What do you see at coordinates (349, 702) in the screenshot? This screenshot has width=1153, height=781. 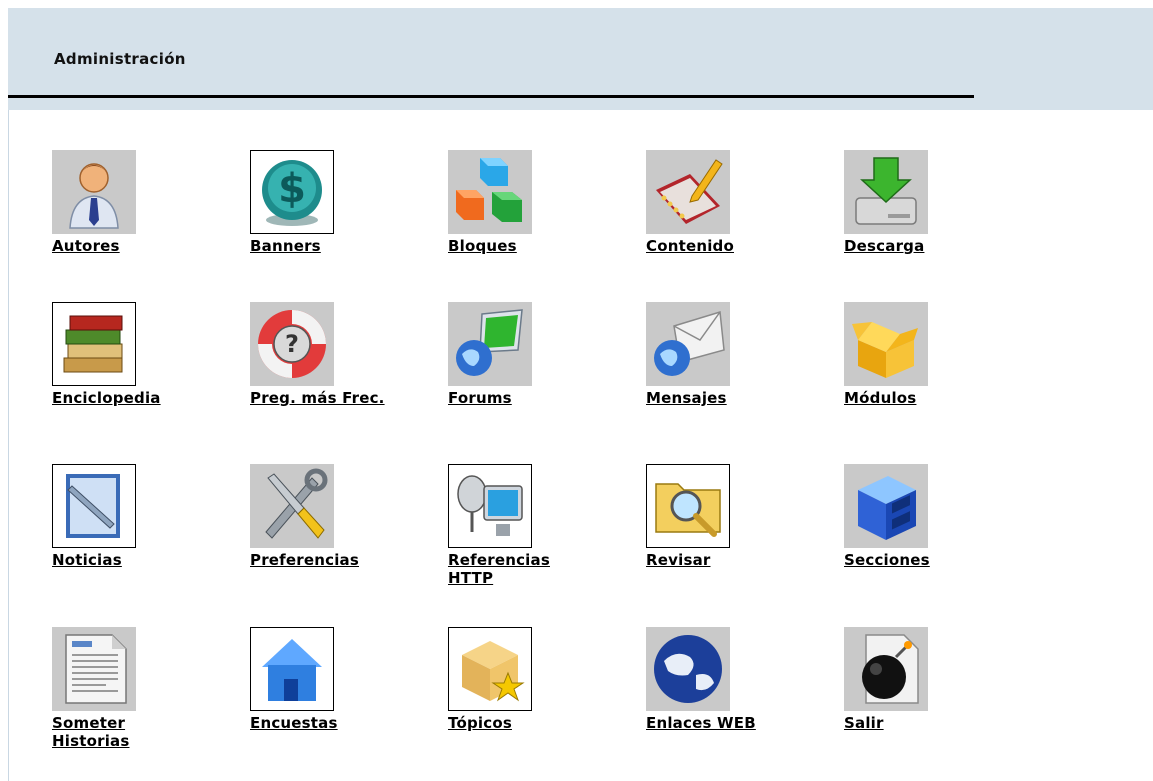 I see `admin-link-encuestas: Encuestas` at bounding box center [349, 702].